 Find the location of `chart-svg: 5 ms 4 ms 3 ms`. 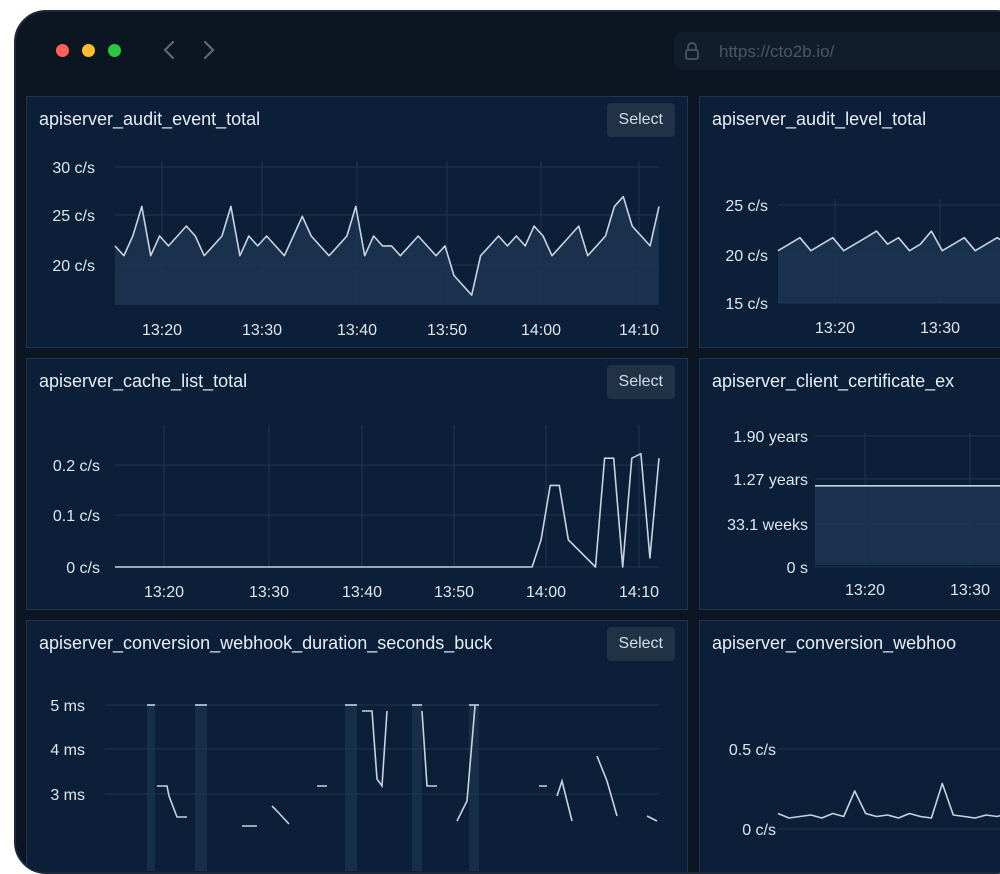

chart-svg: 5 ms 4 ms 3 ms is located at coordinates (354, 784).